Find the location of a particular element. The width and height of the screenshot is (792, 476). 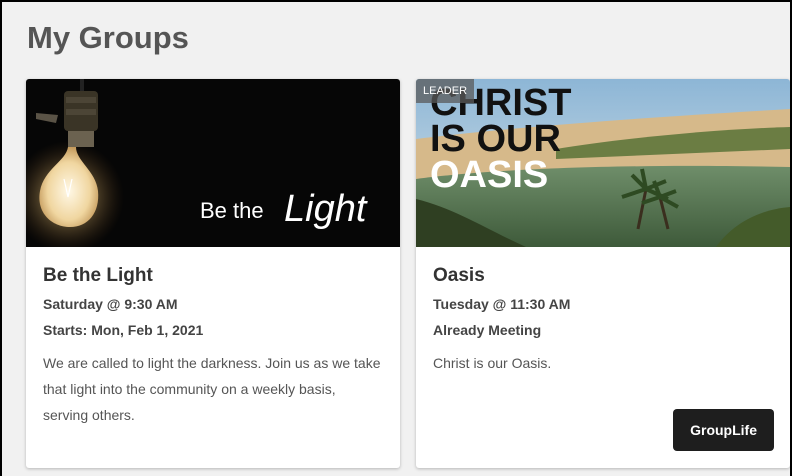

group-title: Oasis is located at coordinates (603, 276).